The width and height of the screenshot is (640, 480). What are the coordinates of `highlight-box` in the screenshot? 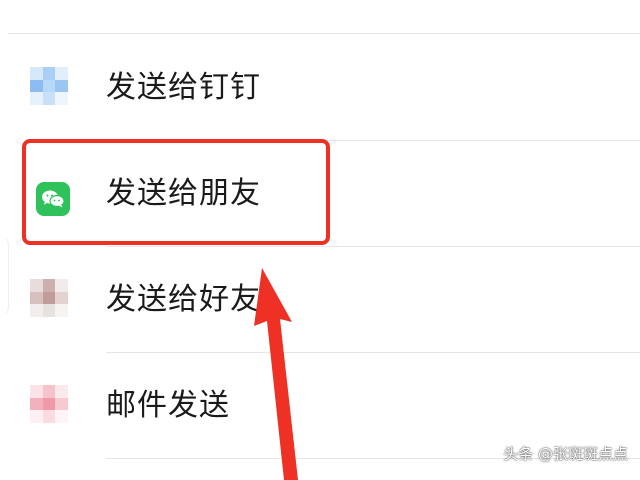 It's located at (176, 192).